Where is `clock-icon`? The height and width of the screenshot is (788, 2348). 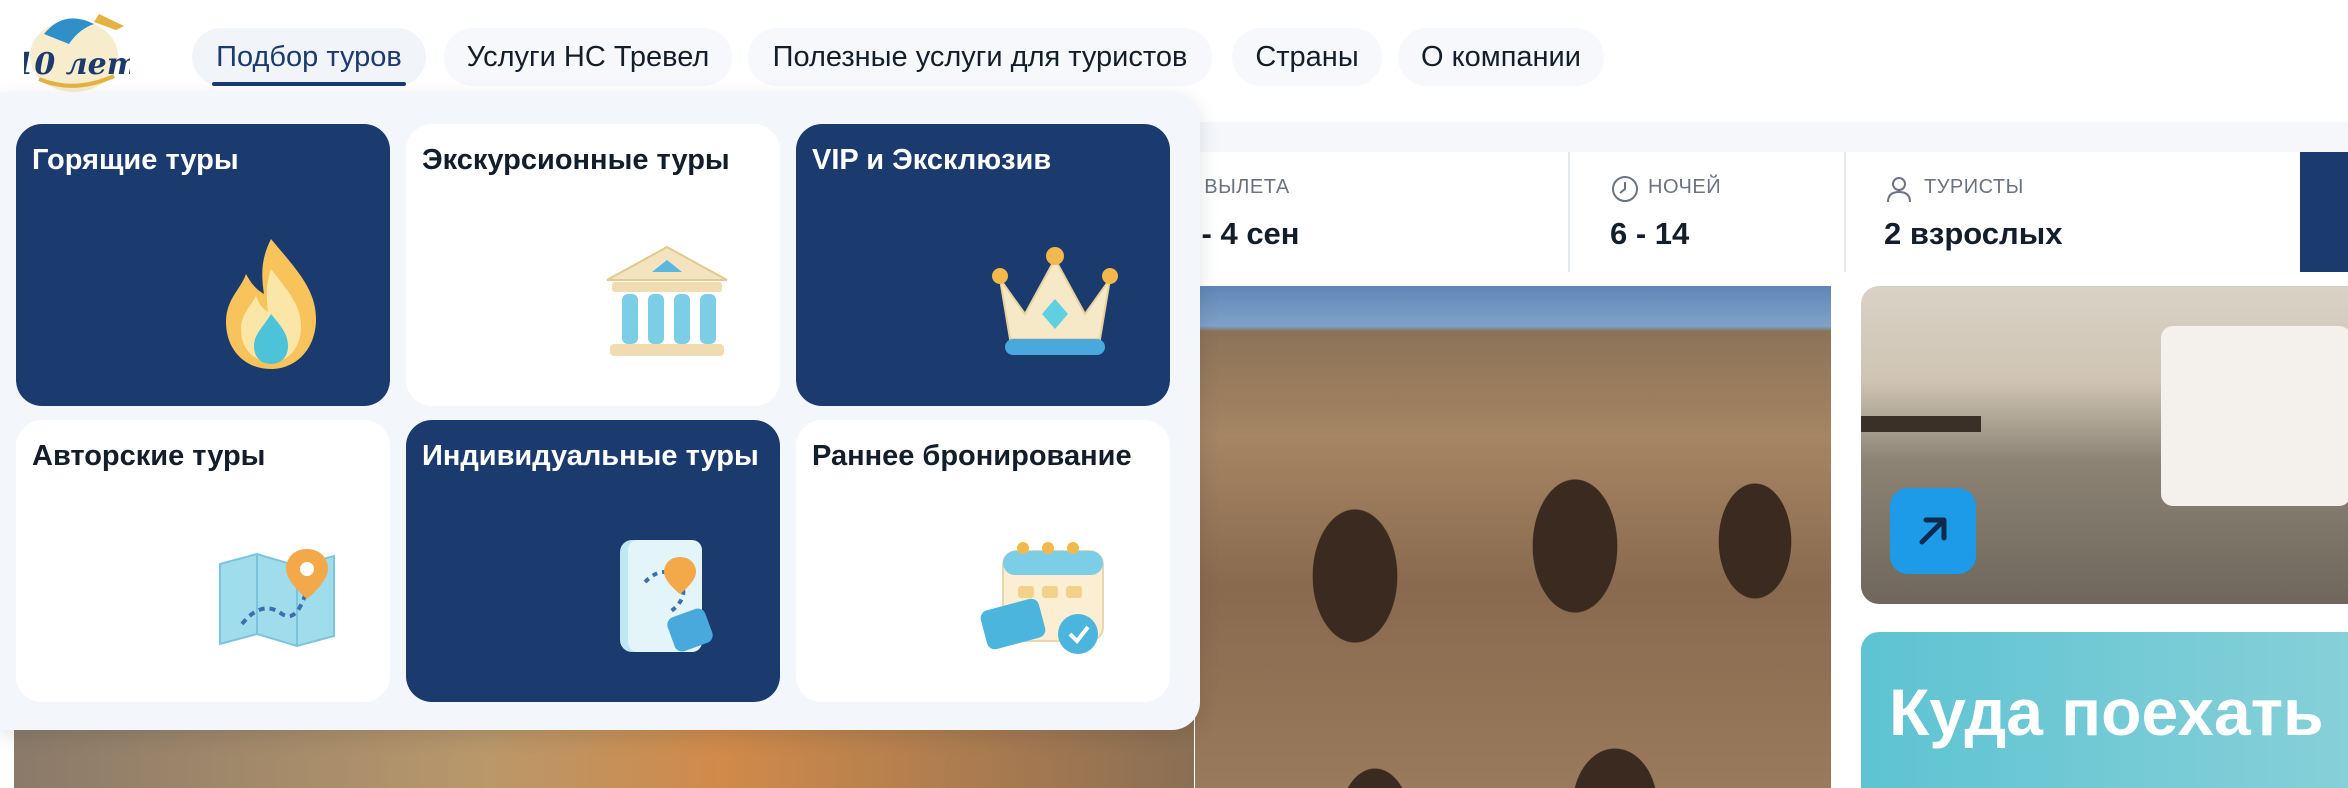 clock-icon is located at coordinates (1625, 189).